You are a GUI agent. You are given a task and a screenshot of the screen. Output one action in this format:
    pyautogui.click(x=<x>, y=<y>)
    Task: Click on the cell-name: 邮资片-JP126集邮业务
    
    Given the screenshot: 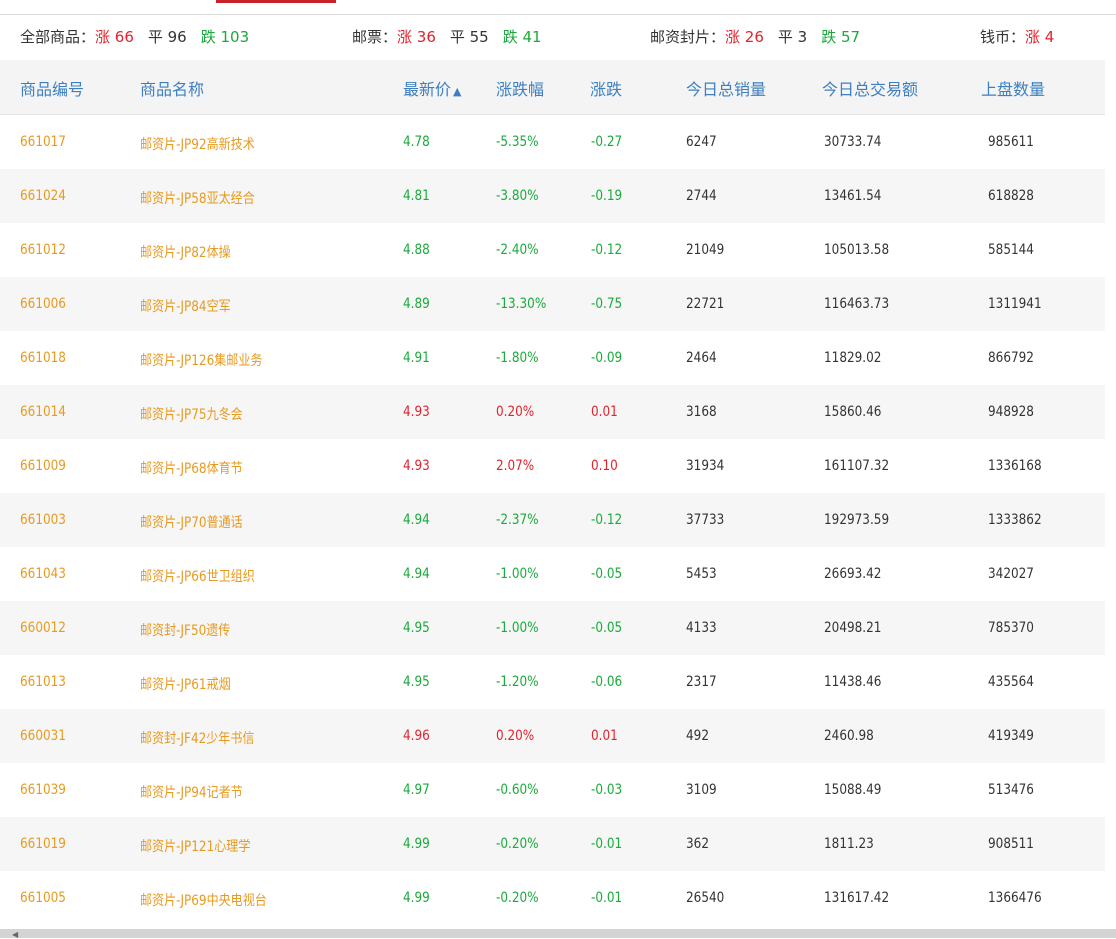 What is the action you would take?
    pyautogui.click(x=201, y=360)
    